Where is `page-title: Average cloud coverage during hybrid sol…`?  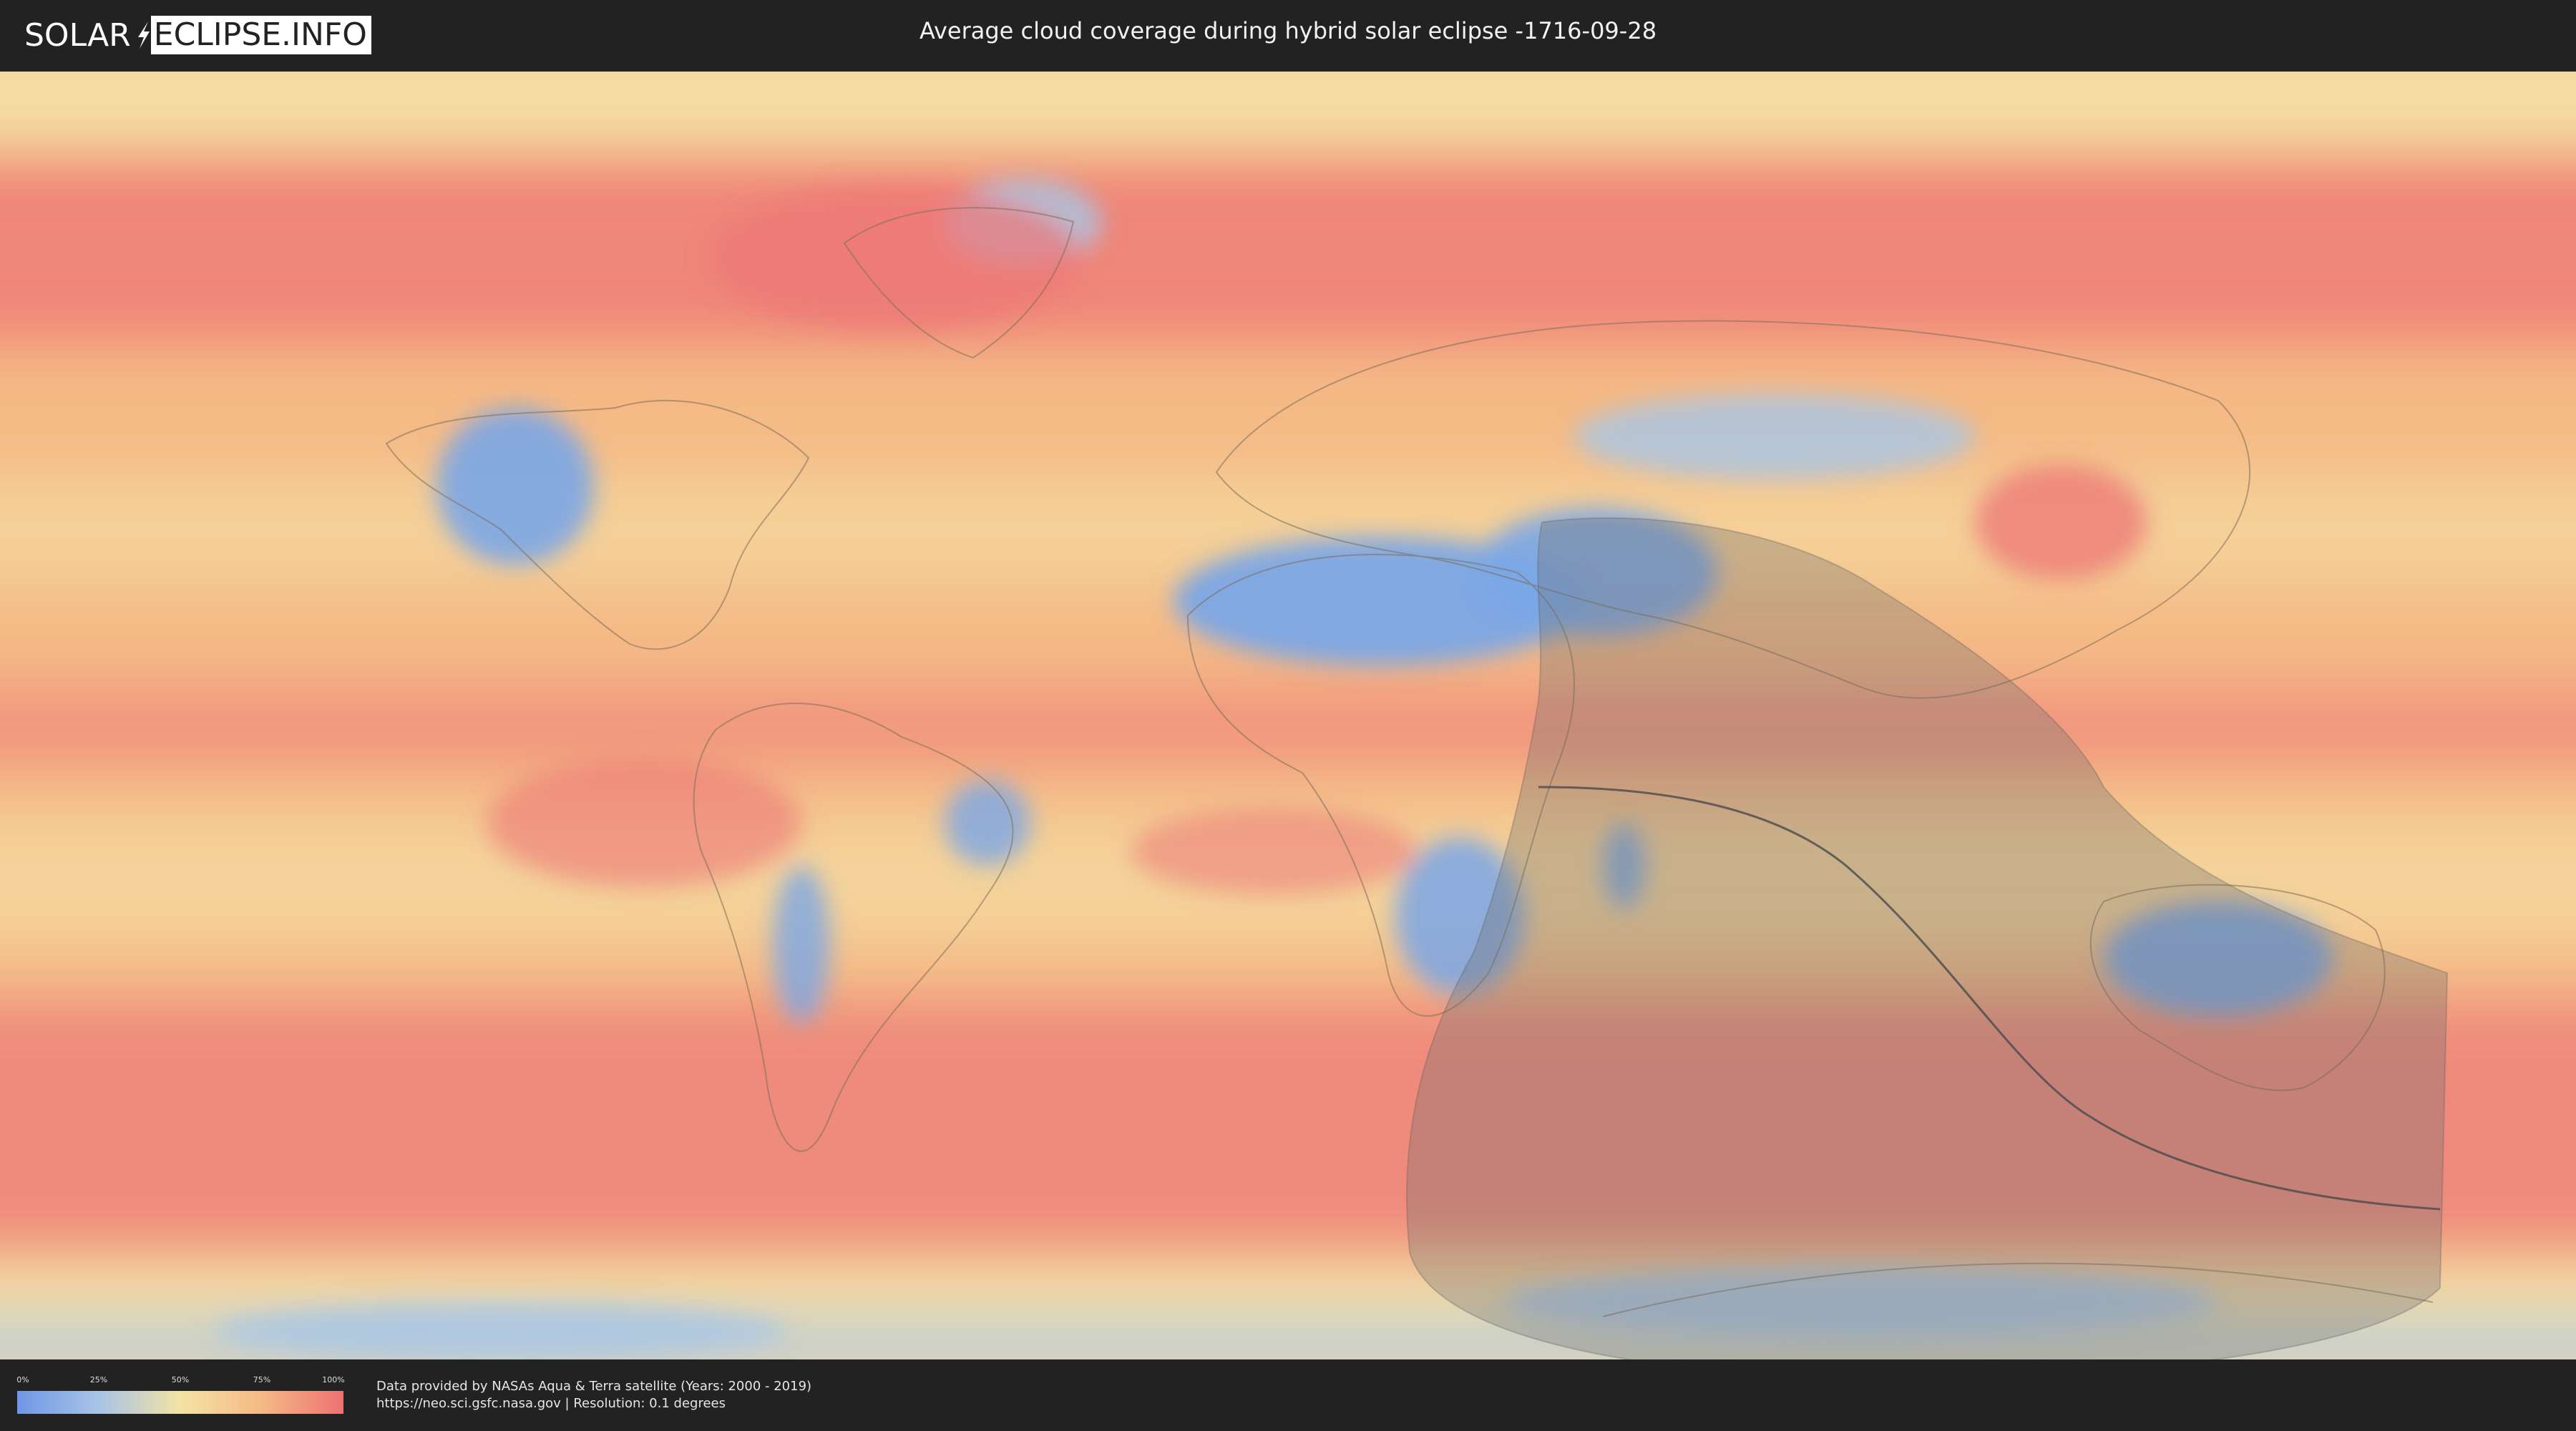
page-title: Average cloud coverage during hybrid sol… is located at coordinates (1288, 31).